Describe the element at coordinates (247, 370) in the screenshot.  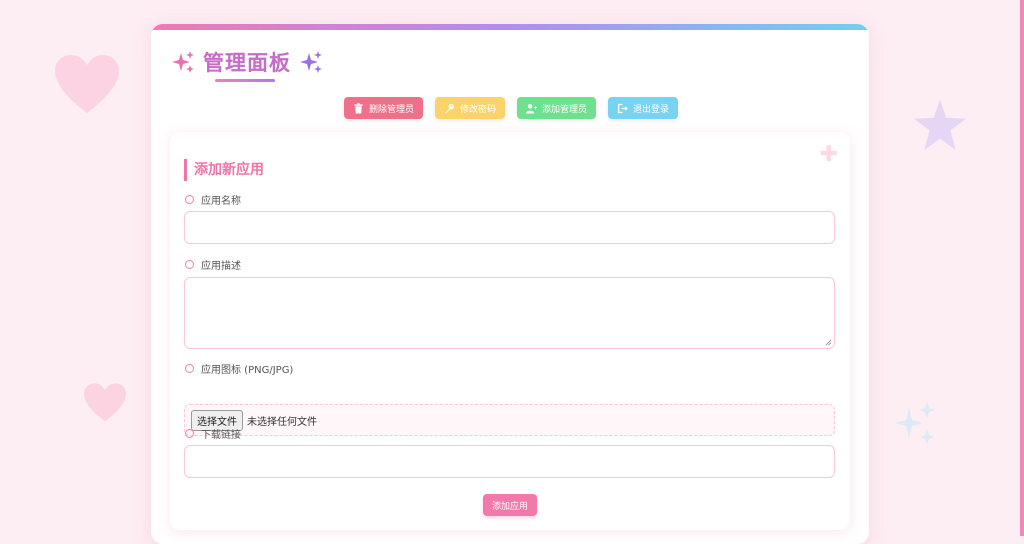
I see `app-icon-label-text: 应用图标 (PNG/JPG)` at that location.